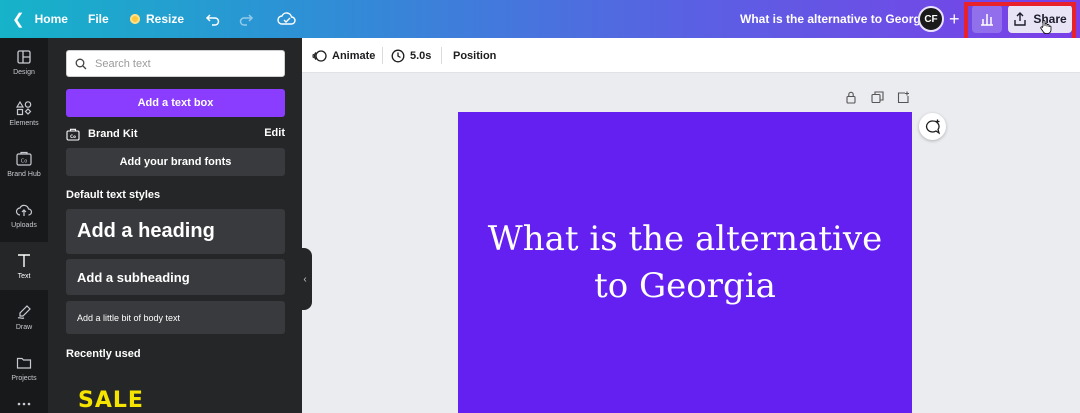 This screenshot has height=413, width=1080. I want to click on undo-icon, so click(213, 19).